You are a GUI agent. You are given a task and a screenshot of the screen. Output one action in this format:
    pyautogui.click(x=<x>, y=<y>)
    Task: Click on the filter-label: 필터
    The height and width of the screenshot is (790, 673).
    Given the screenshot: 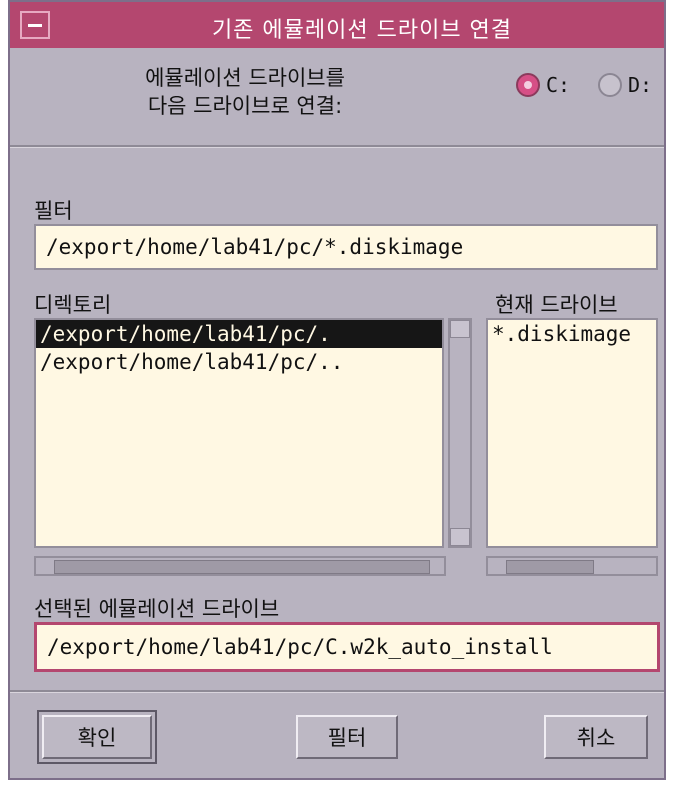 What is the action you would take?
    pyautogui.click(x=53, y=211)
    